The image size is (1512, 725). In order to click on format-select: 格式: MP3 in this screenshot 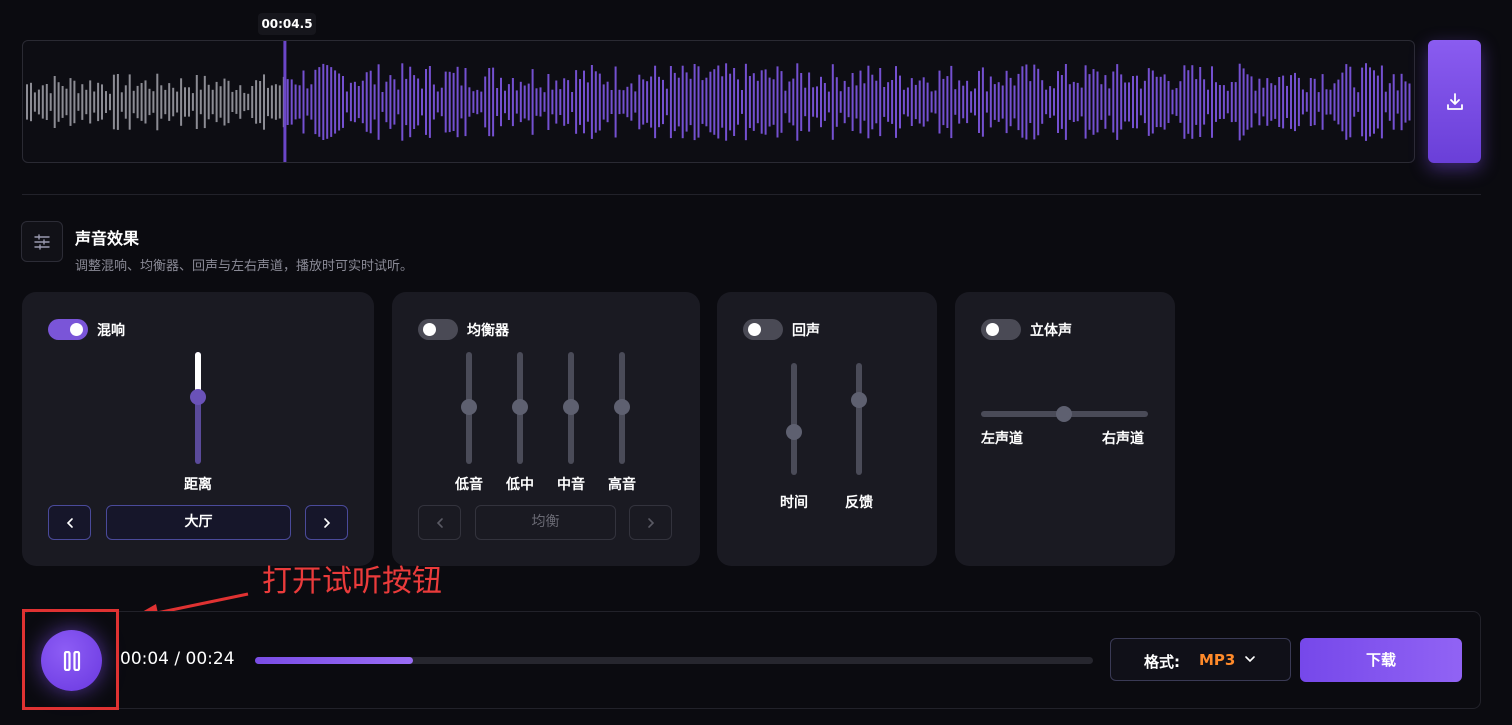, I will do `click(1200, 659)`.